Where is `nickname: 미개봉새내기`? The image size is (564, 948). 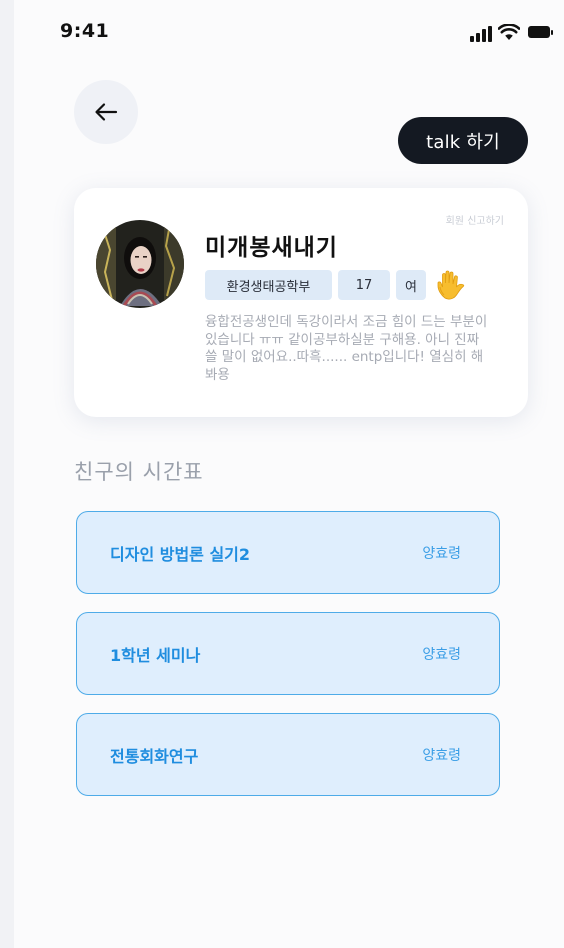 nickname: 미개봉새내기 is located at coordinates (271, 248).